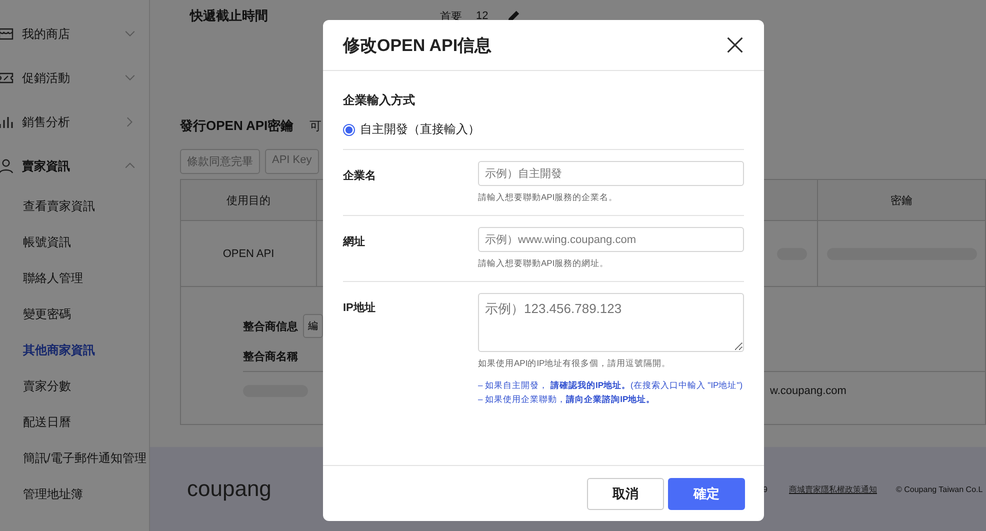  Describe the element at coordinates (74, 206) in the screenshot. I see `sub-nav-item: 查看賣家資訊` at that location.